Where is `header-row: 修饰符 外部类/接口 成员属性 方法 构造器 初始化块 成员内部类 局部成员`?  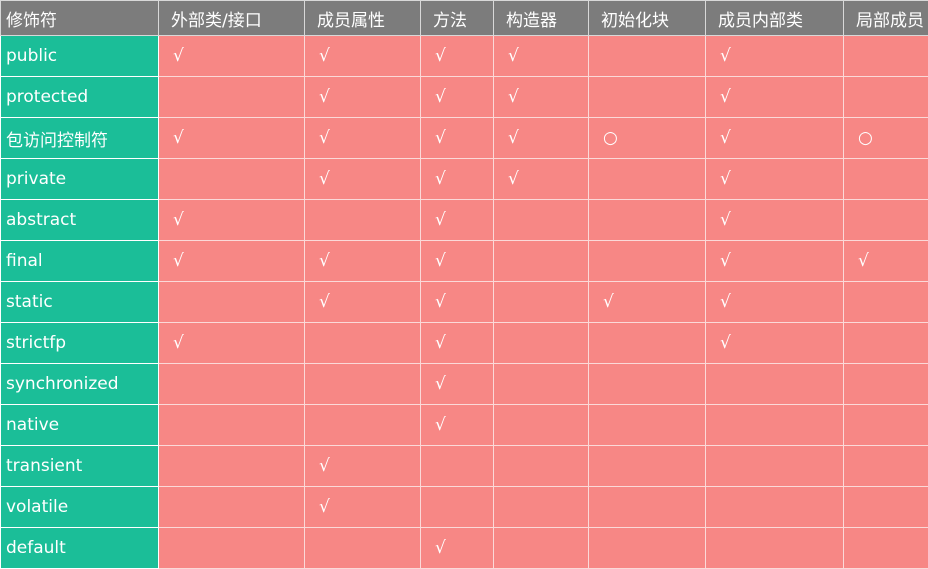
header-row: 修饰符 外部类/接口 成员属性 方法 构造器 初始化块 成员内部类 局部成员 is located at coordinates (464, 18).